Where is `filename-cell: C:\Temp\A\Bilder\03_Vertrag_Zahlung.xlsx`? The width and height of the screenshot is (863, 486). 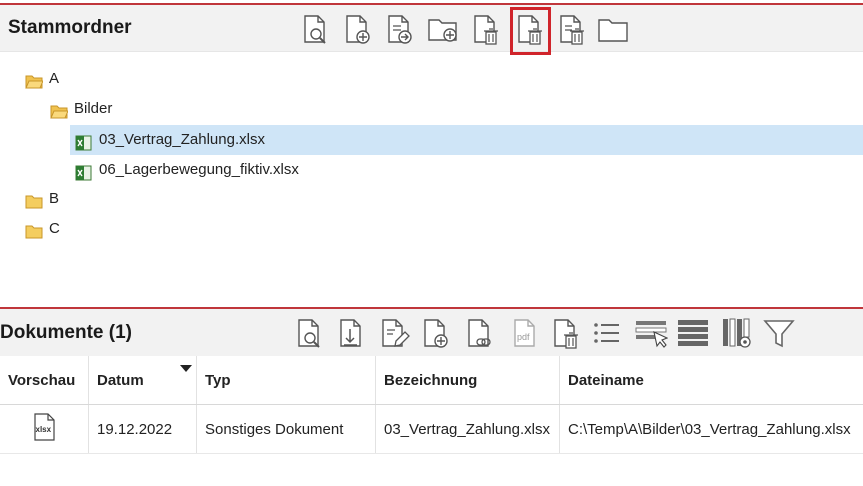 filename-cell: C:\Temp\A\Bilder\03_Vertrag_Zahlung.xlsx is located at coordinates (711, 429).